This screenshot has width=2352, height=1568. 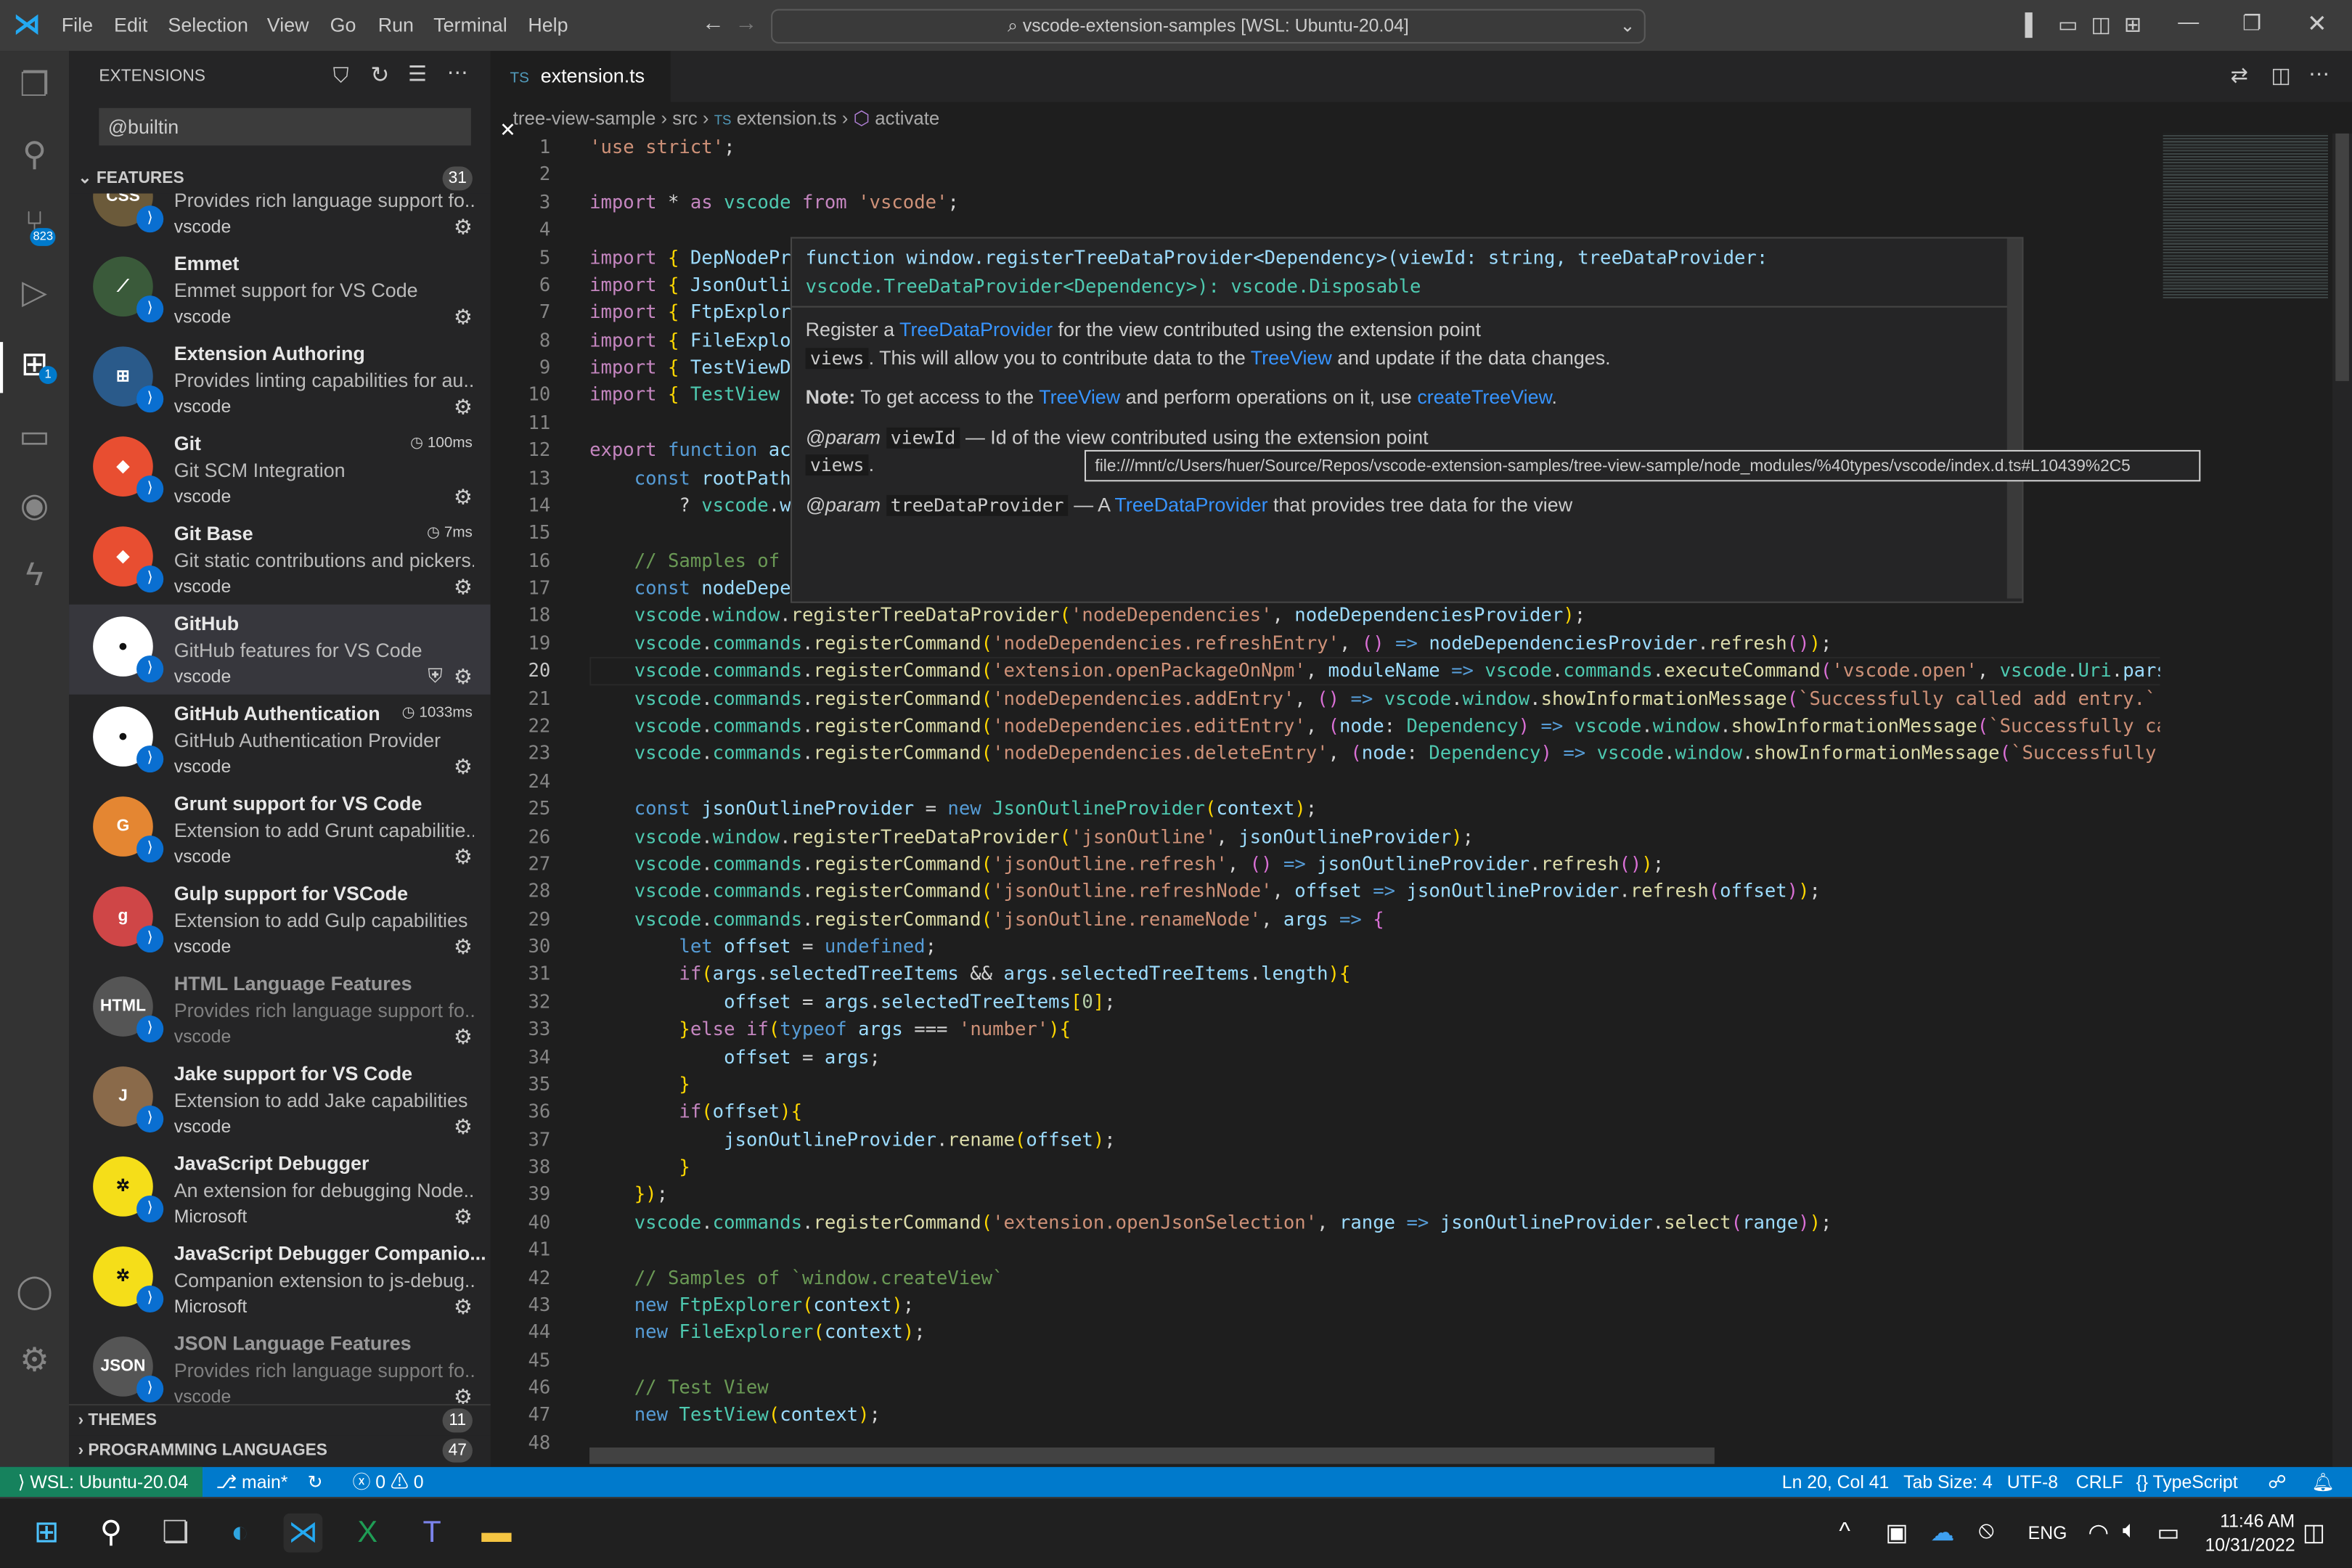 What do you see at coordinates (690, 589) in the screenshot?
I see `code-line: const nodeDepe` at bounding box center [690, 589].